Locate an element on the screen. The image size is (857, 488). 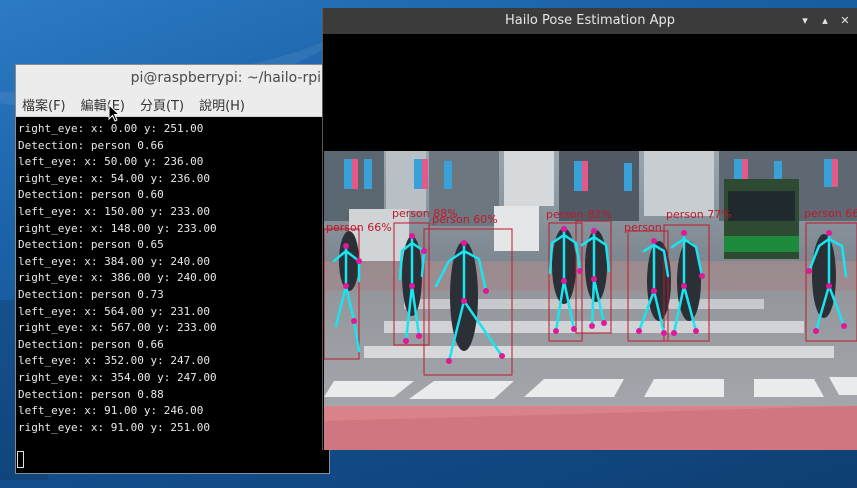
detection-label: person is located at coordinates (643, 227).